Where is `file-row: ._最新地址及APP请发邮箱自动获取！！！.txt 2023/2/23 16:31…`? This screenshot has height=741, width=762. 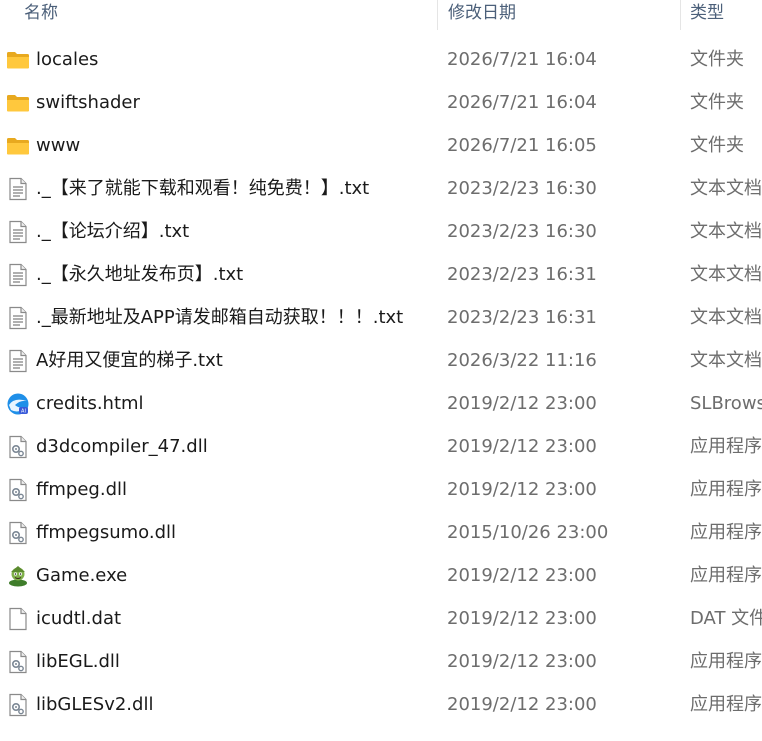
file-row: ._最新地址及APP请发邮箱自动获取！！！.txt 2023/2/23 16:31… is located at coordinates (381, 317).